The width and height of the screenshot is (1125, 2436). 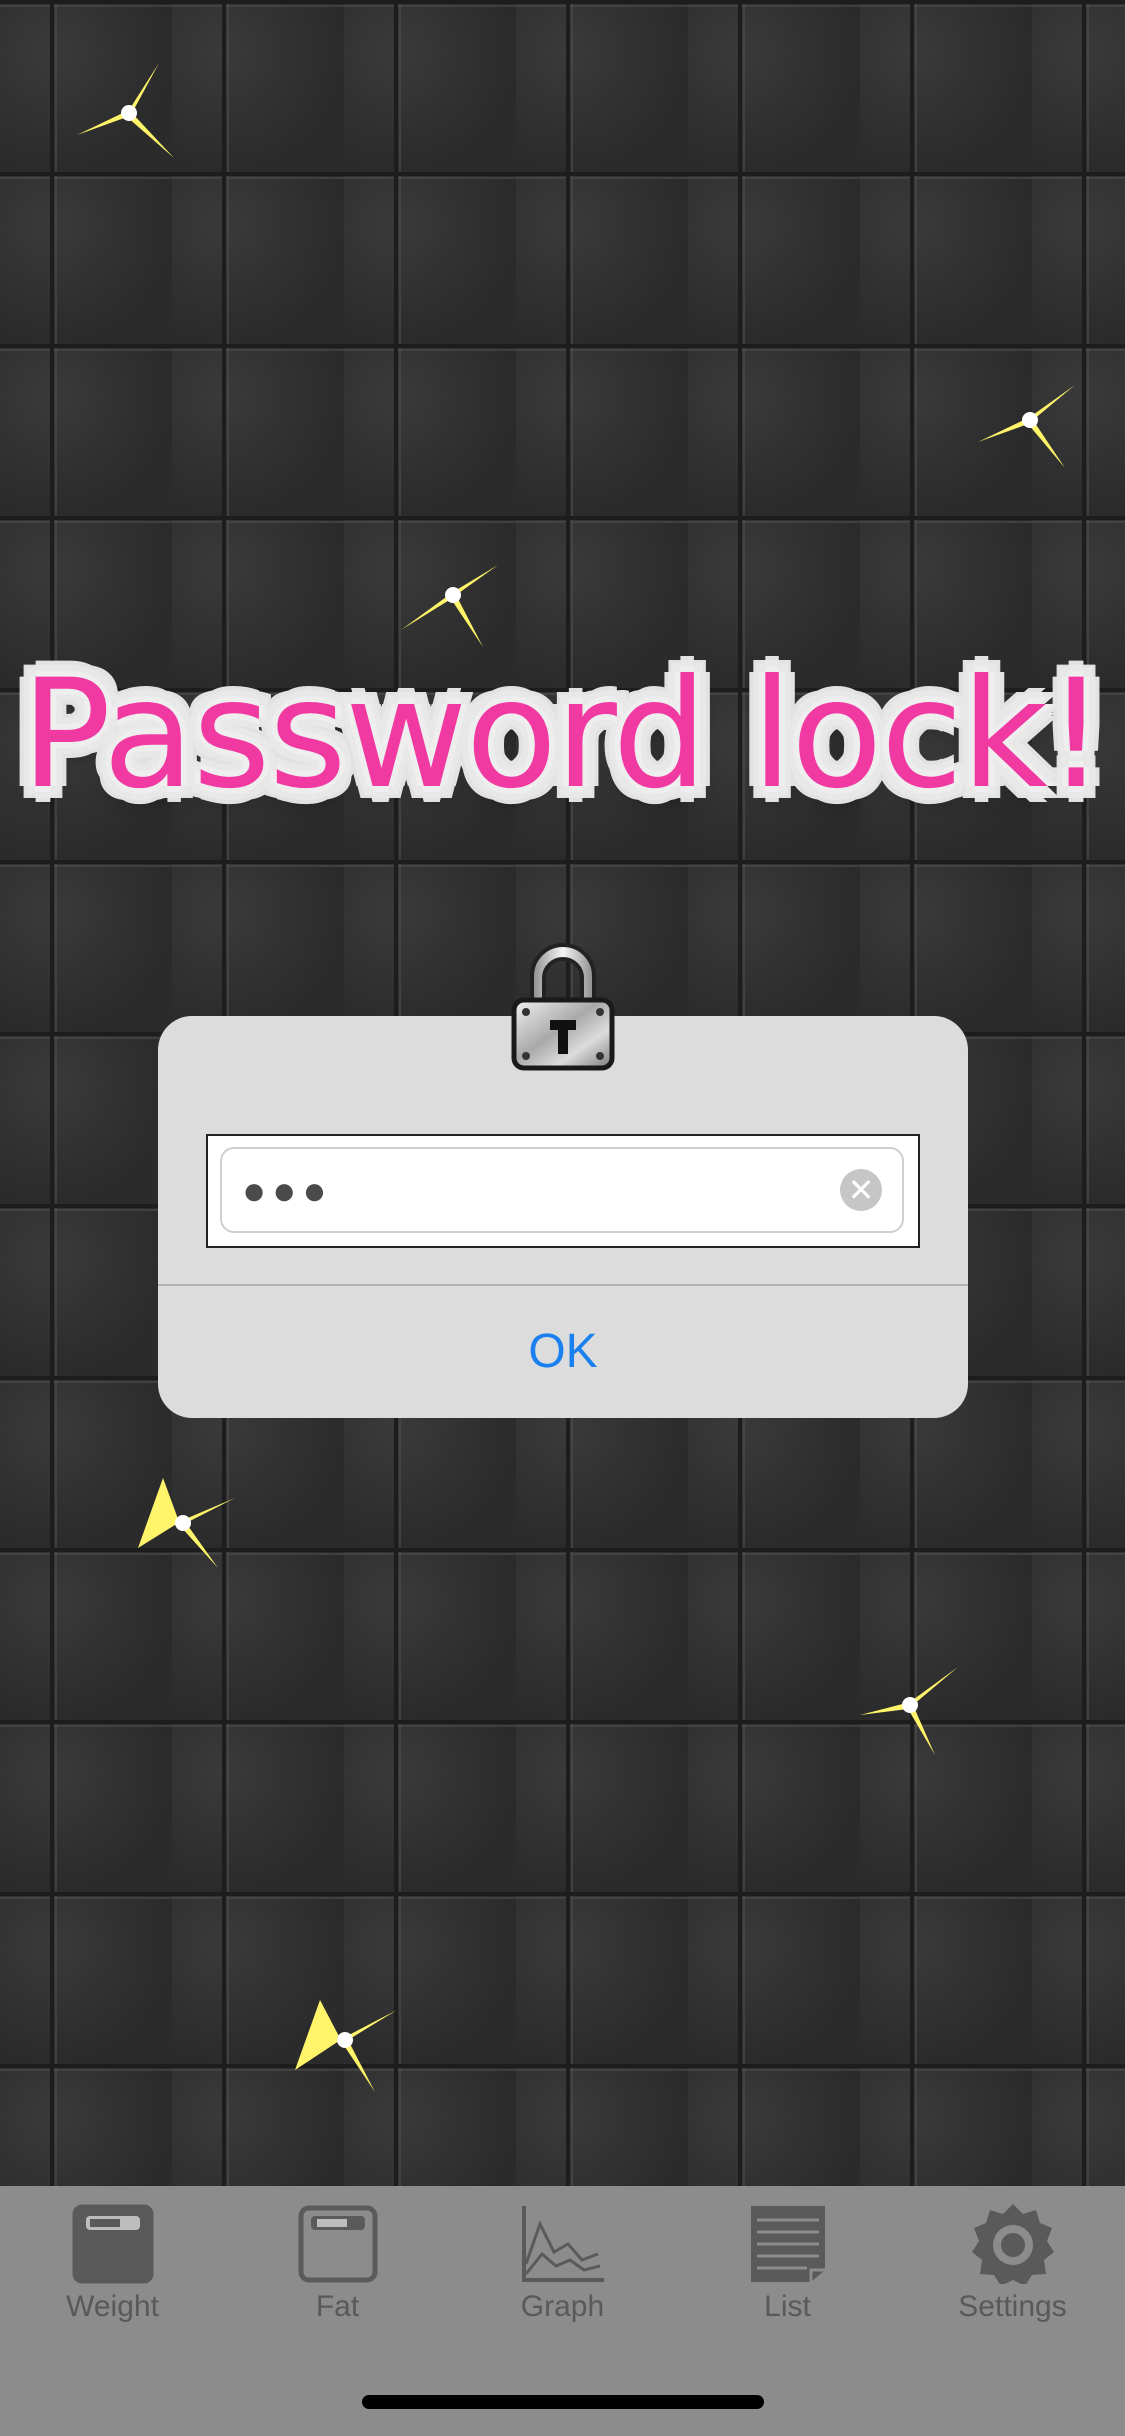 I want to click on tab-graph: Graph, so click(x=562, y=2274).